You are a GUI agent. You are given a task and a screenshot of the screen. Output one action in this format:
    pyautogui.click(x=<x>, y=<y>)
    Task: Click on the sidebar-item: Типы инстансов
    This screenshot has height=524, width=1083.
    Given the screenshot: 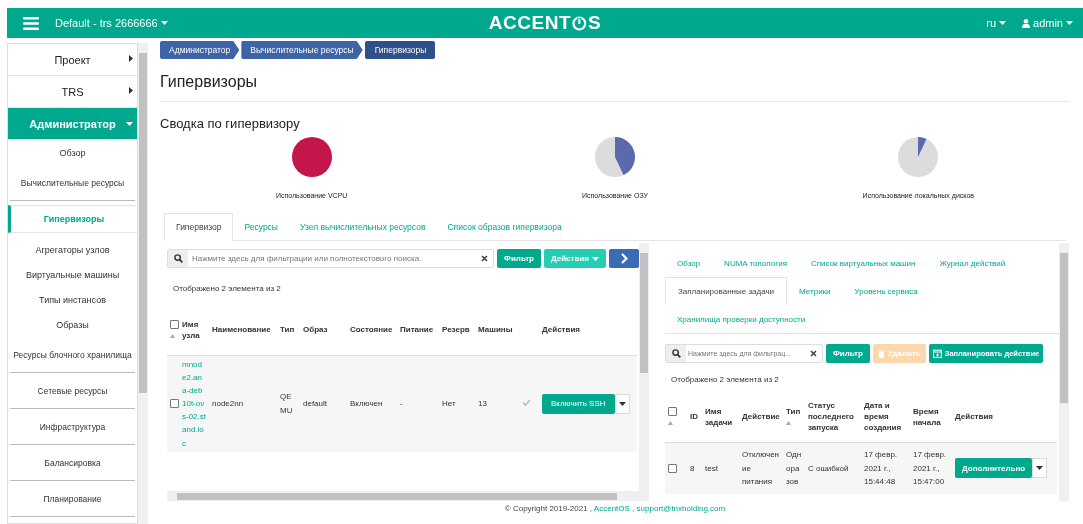 What is the action you would take?
    pyautogui.click(x=72, y=299)
    